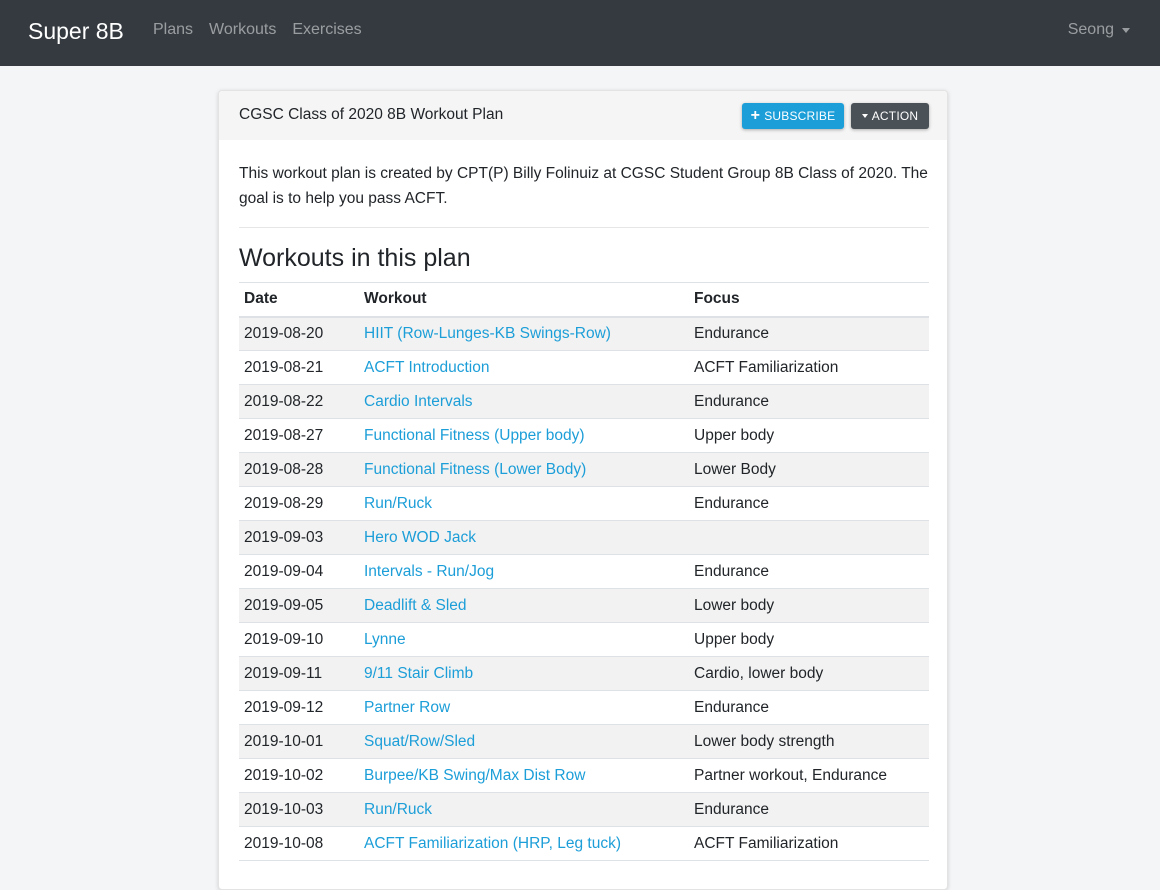 The height and width of the screenshot is (890, 1160). Describe the element at coordinates (173, 30) in the screenshot. I see `nav-link-plans: Plans` at that location.